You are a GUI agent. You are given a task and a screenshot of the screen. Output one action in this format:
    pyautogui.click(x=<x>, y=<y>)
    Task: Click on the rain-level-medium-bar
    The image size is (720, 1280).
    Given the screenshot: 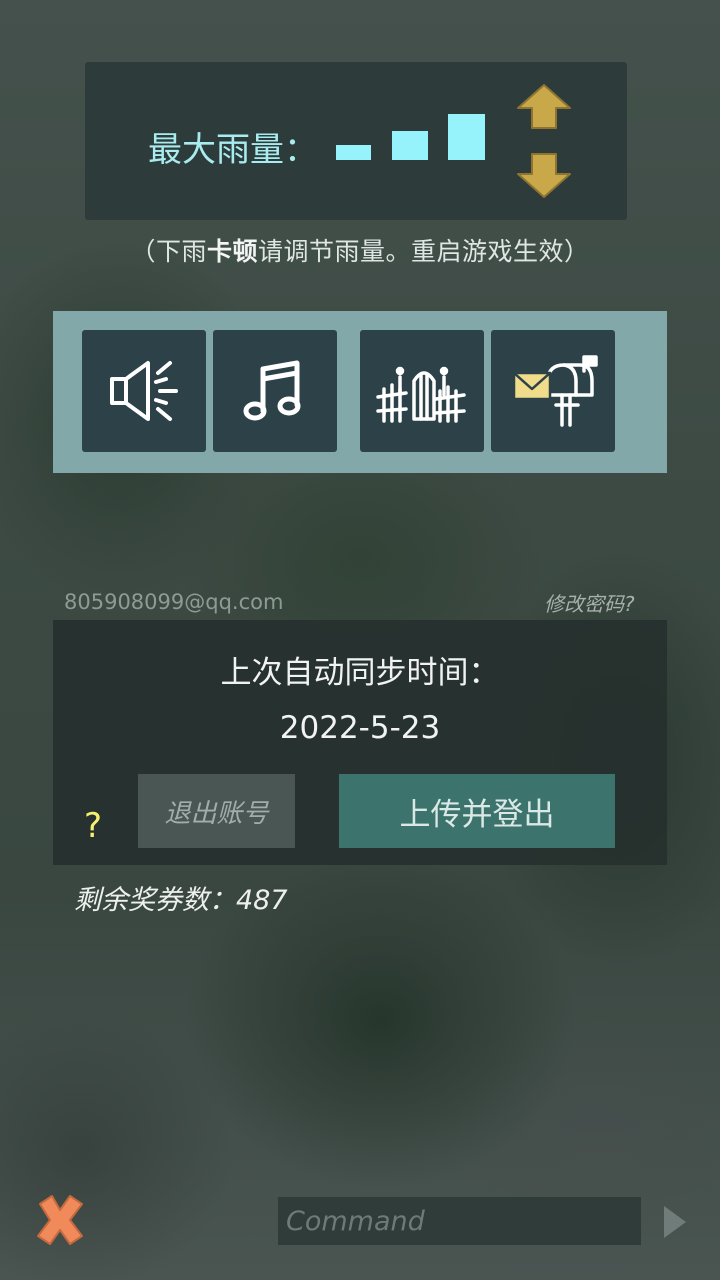 What is the action you would take?
    pyautogui.click(x=410, y=145)
    